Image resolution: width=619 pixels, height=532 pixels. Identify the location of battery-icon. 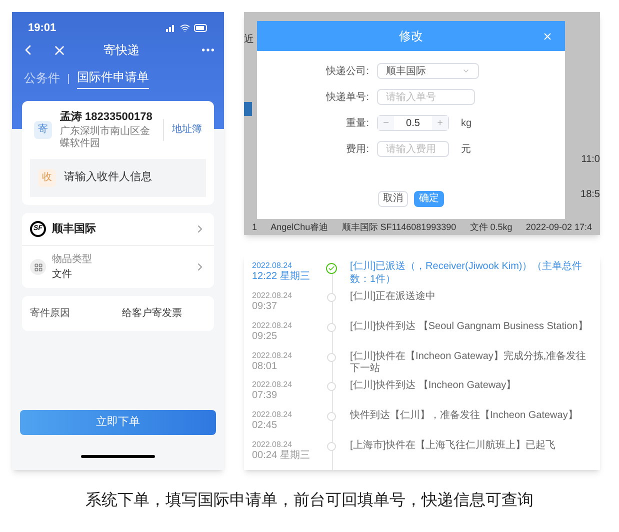
(201, 28).